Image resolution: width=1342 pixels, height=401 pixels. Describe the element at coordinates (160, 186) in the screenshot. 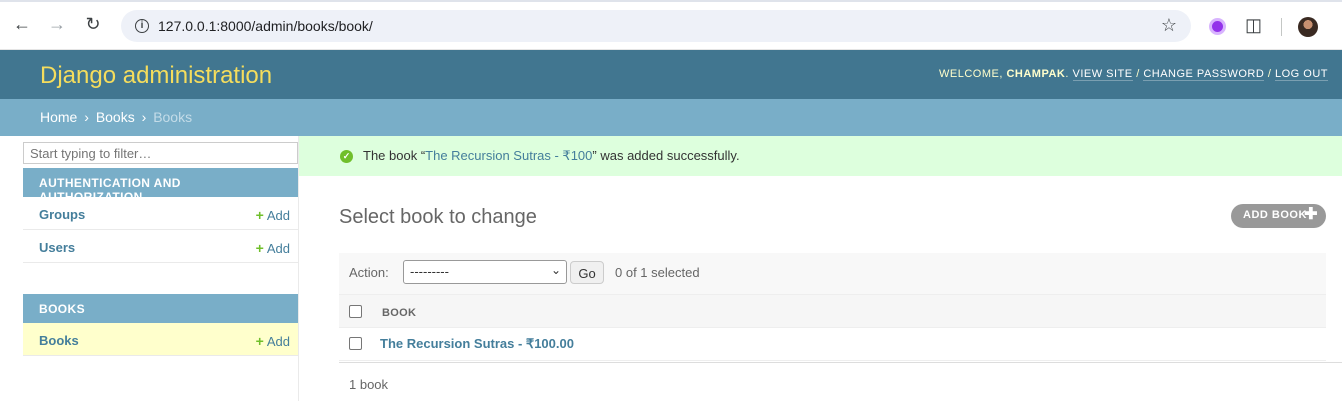

I see `module-caption-auth: Authentication and Authorization` at that location.